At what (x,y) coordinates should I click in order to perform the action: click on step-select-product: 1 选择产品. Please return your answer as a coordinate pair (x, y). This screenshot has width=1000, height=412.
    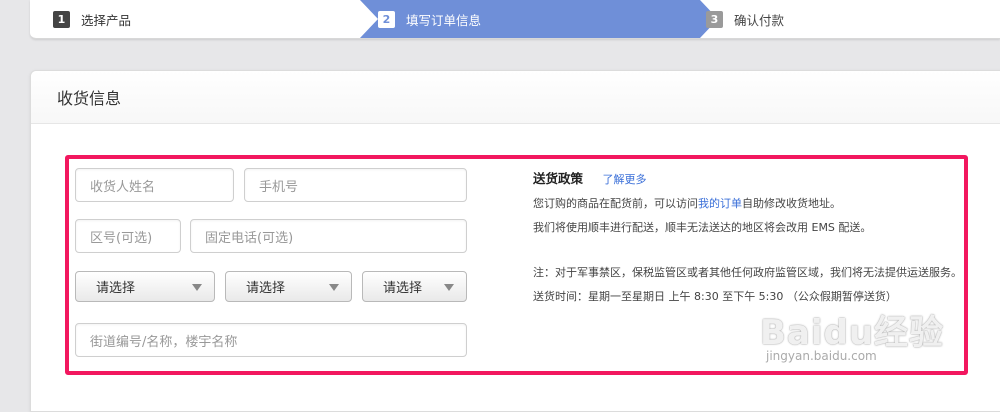
    Looking at the image, I should click on (218, 19).